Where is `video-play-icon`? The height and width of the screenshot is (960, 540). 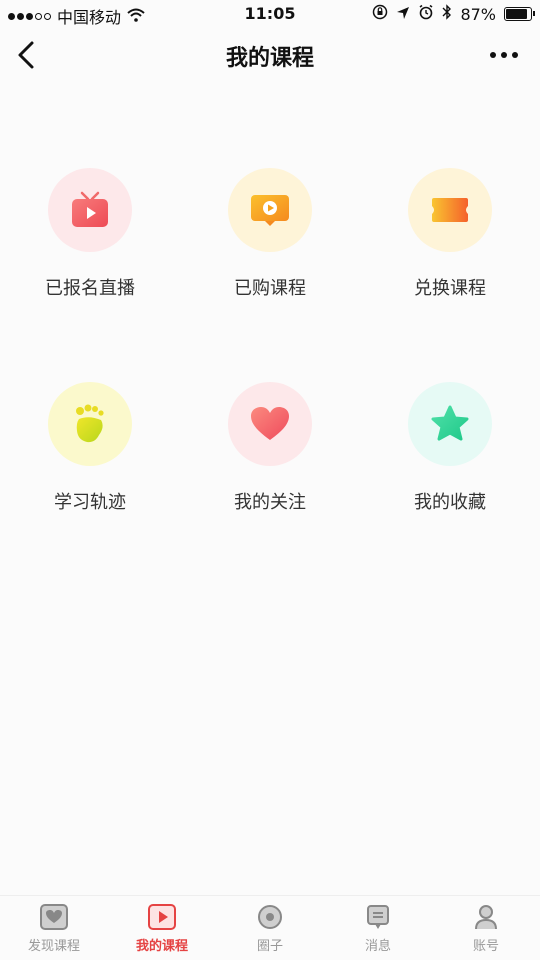 video-play-icon is located at coordinates (270, 210).